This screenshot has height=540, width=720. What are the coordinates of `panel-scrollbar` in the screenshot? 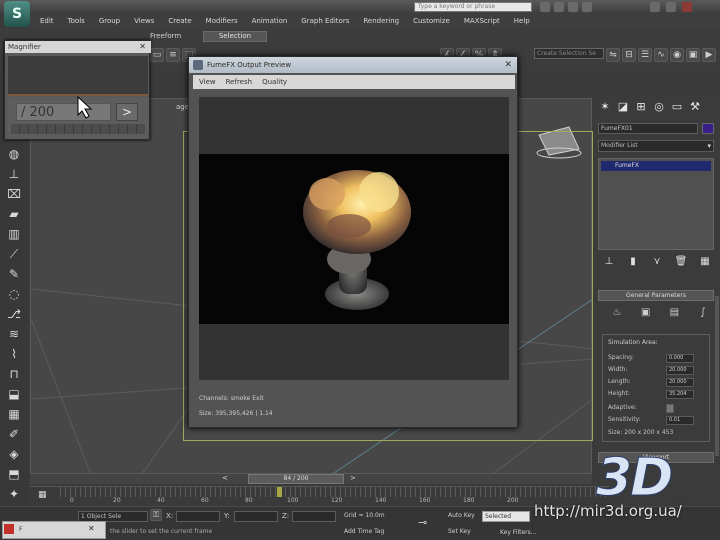 It's located at (717, 376).